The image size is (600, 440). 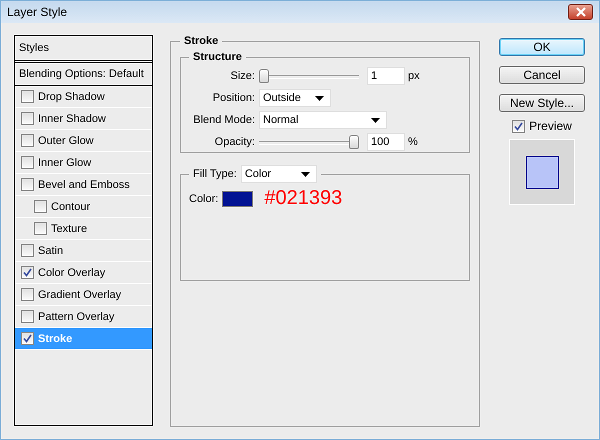 What do you see at coordinates (242, 76) in the screenshot?
I see `field-label: Size:` at bounding box center [242, 76].